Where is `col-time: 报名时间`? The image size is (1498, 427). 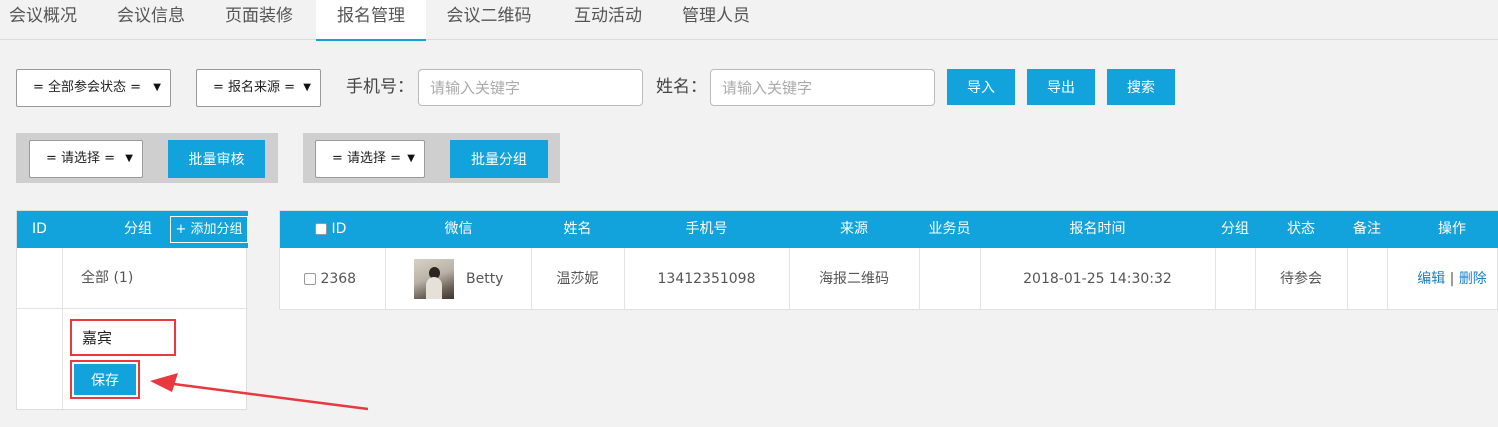
col-time: 报名时间 is located at coordinates (1097, 229).